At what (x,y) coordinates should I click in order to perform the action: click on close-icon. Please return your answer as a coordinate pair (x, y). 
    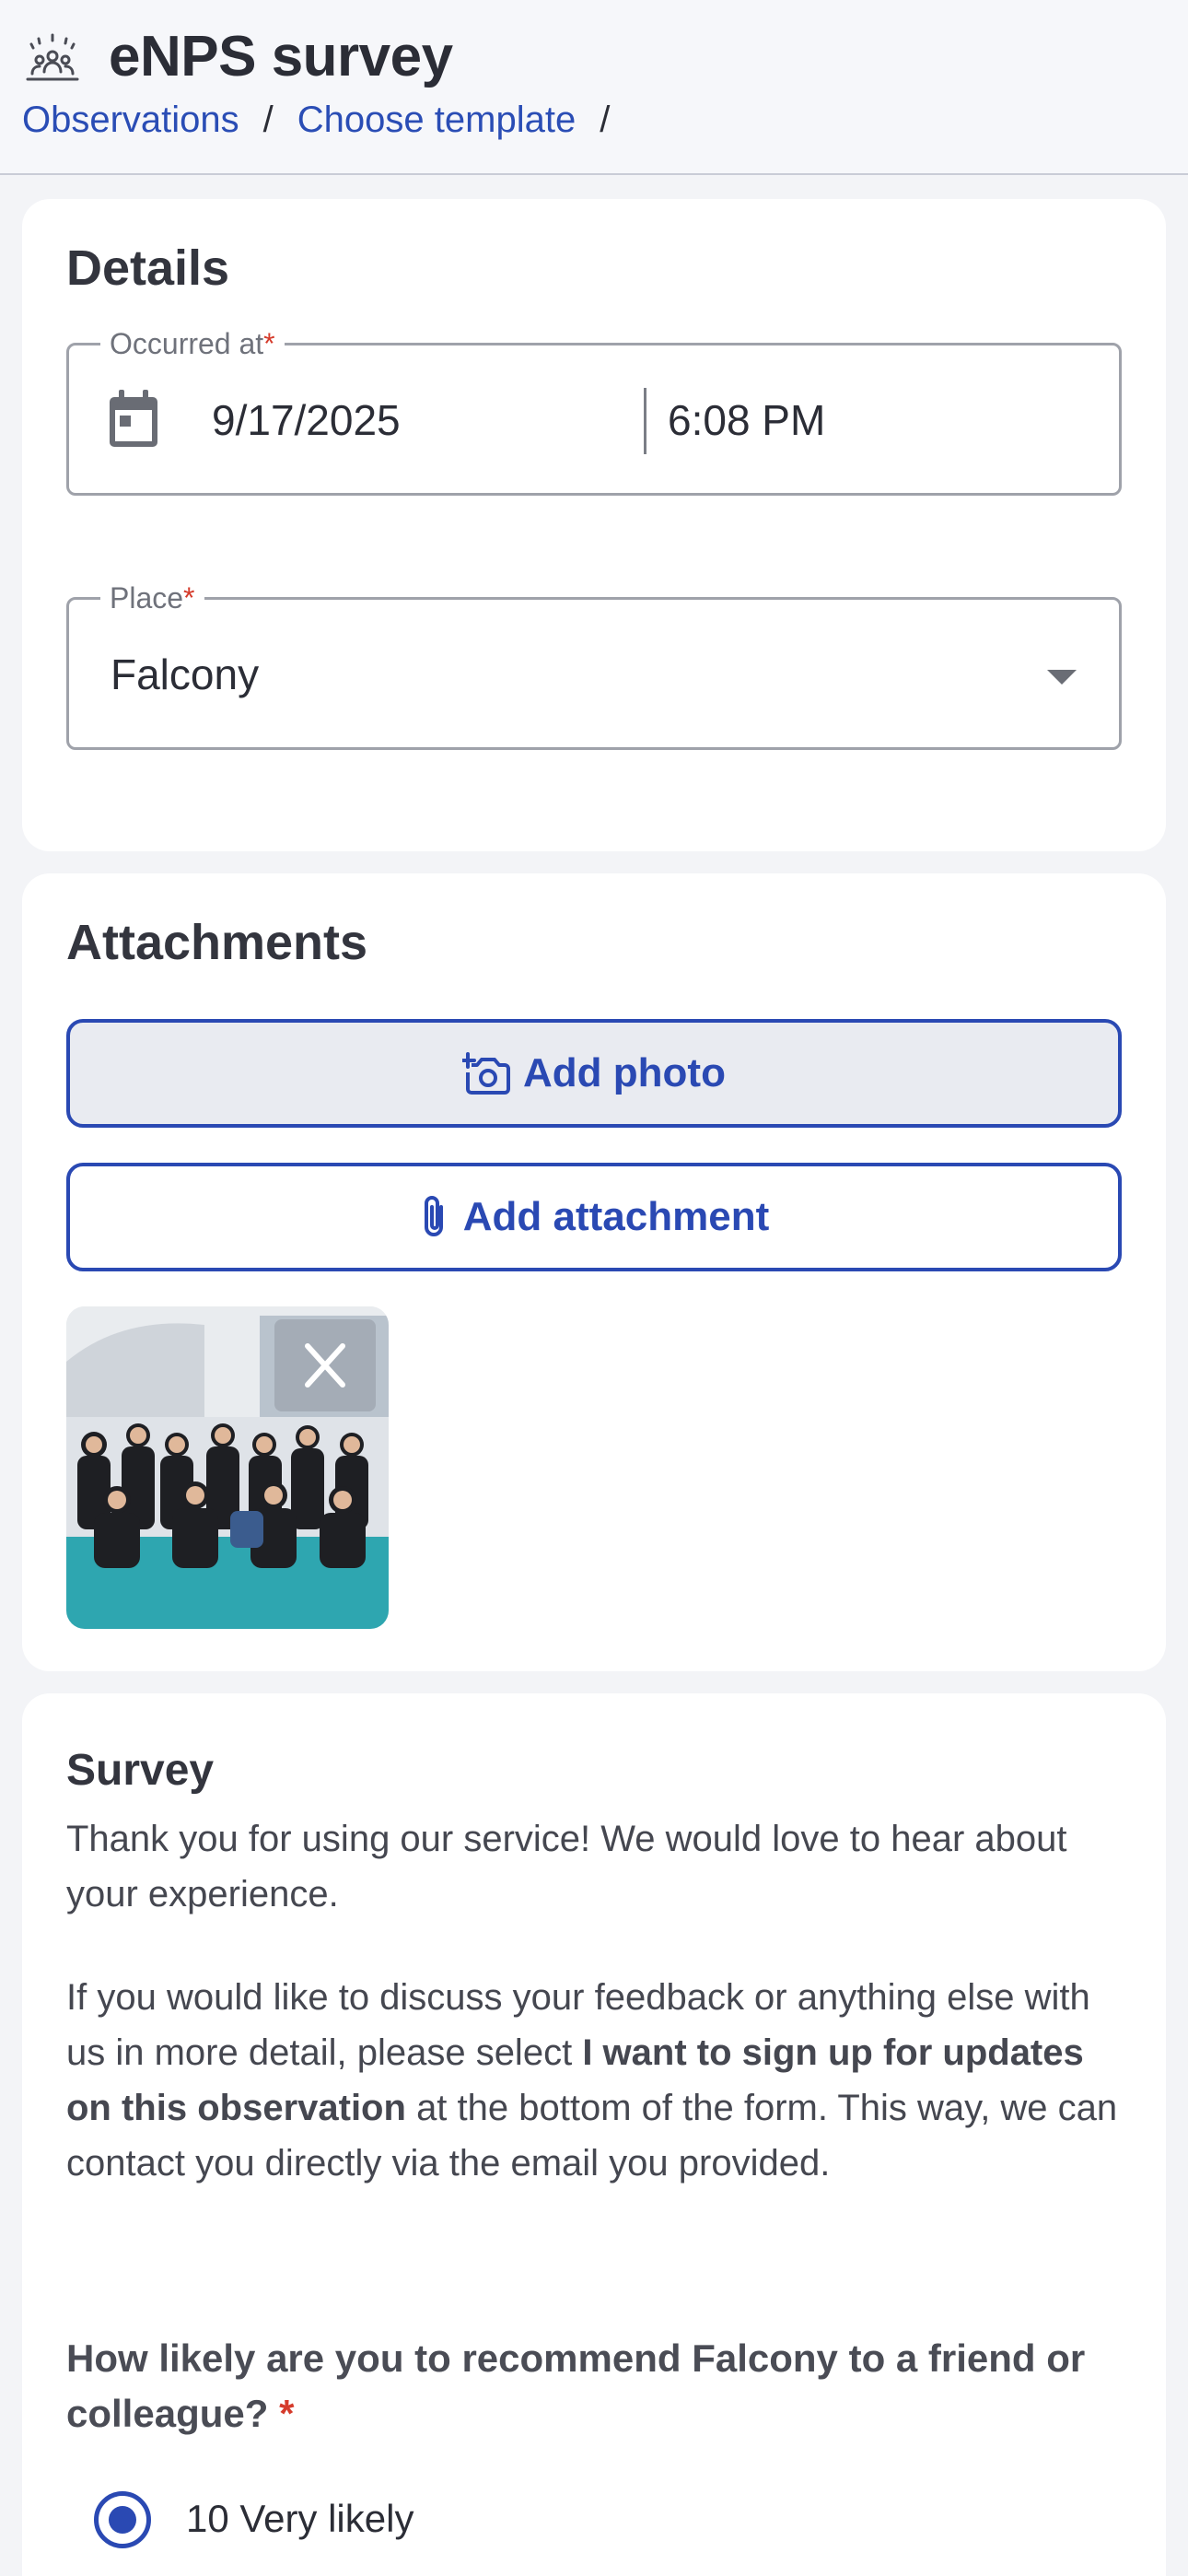
    Looking at the image, I should click on (325, 1365).